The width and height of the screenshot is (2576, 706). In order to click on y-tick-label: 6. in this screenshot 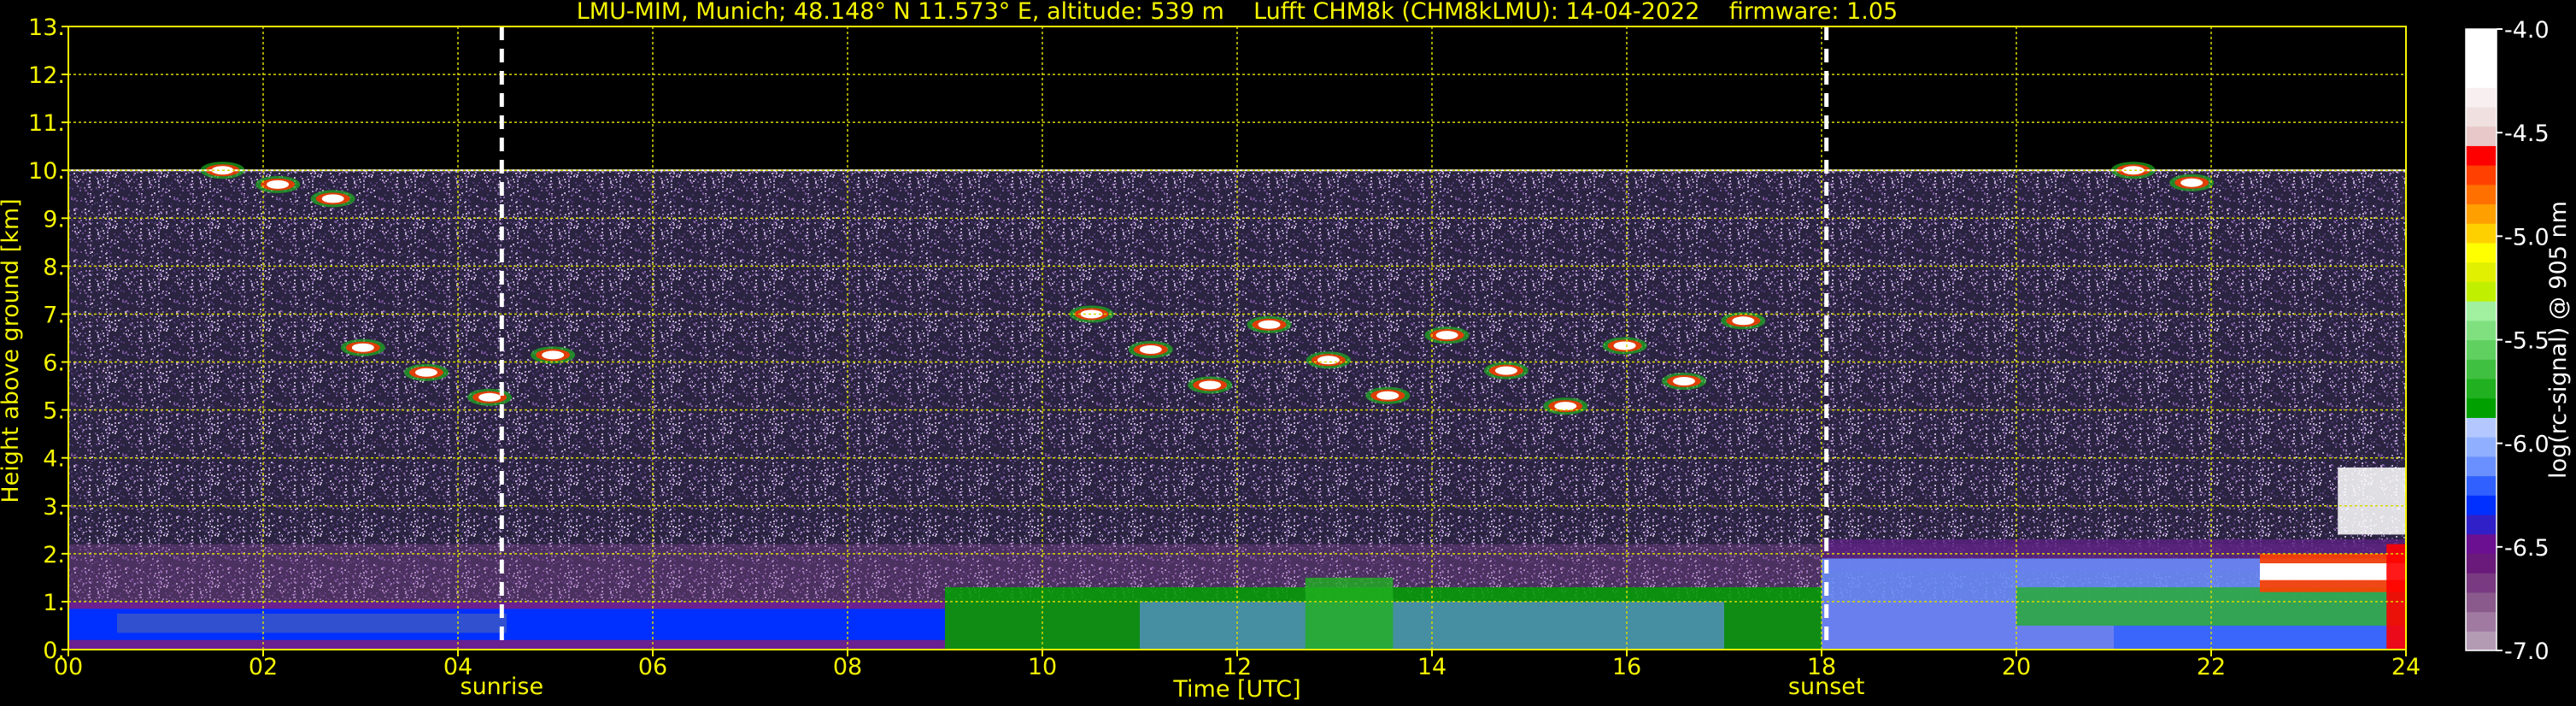, I will do `click(54, 363)`.